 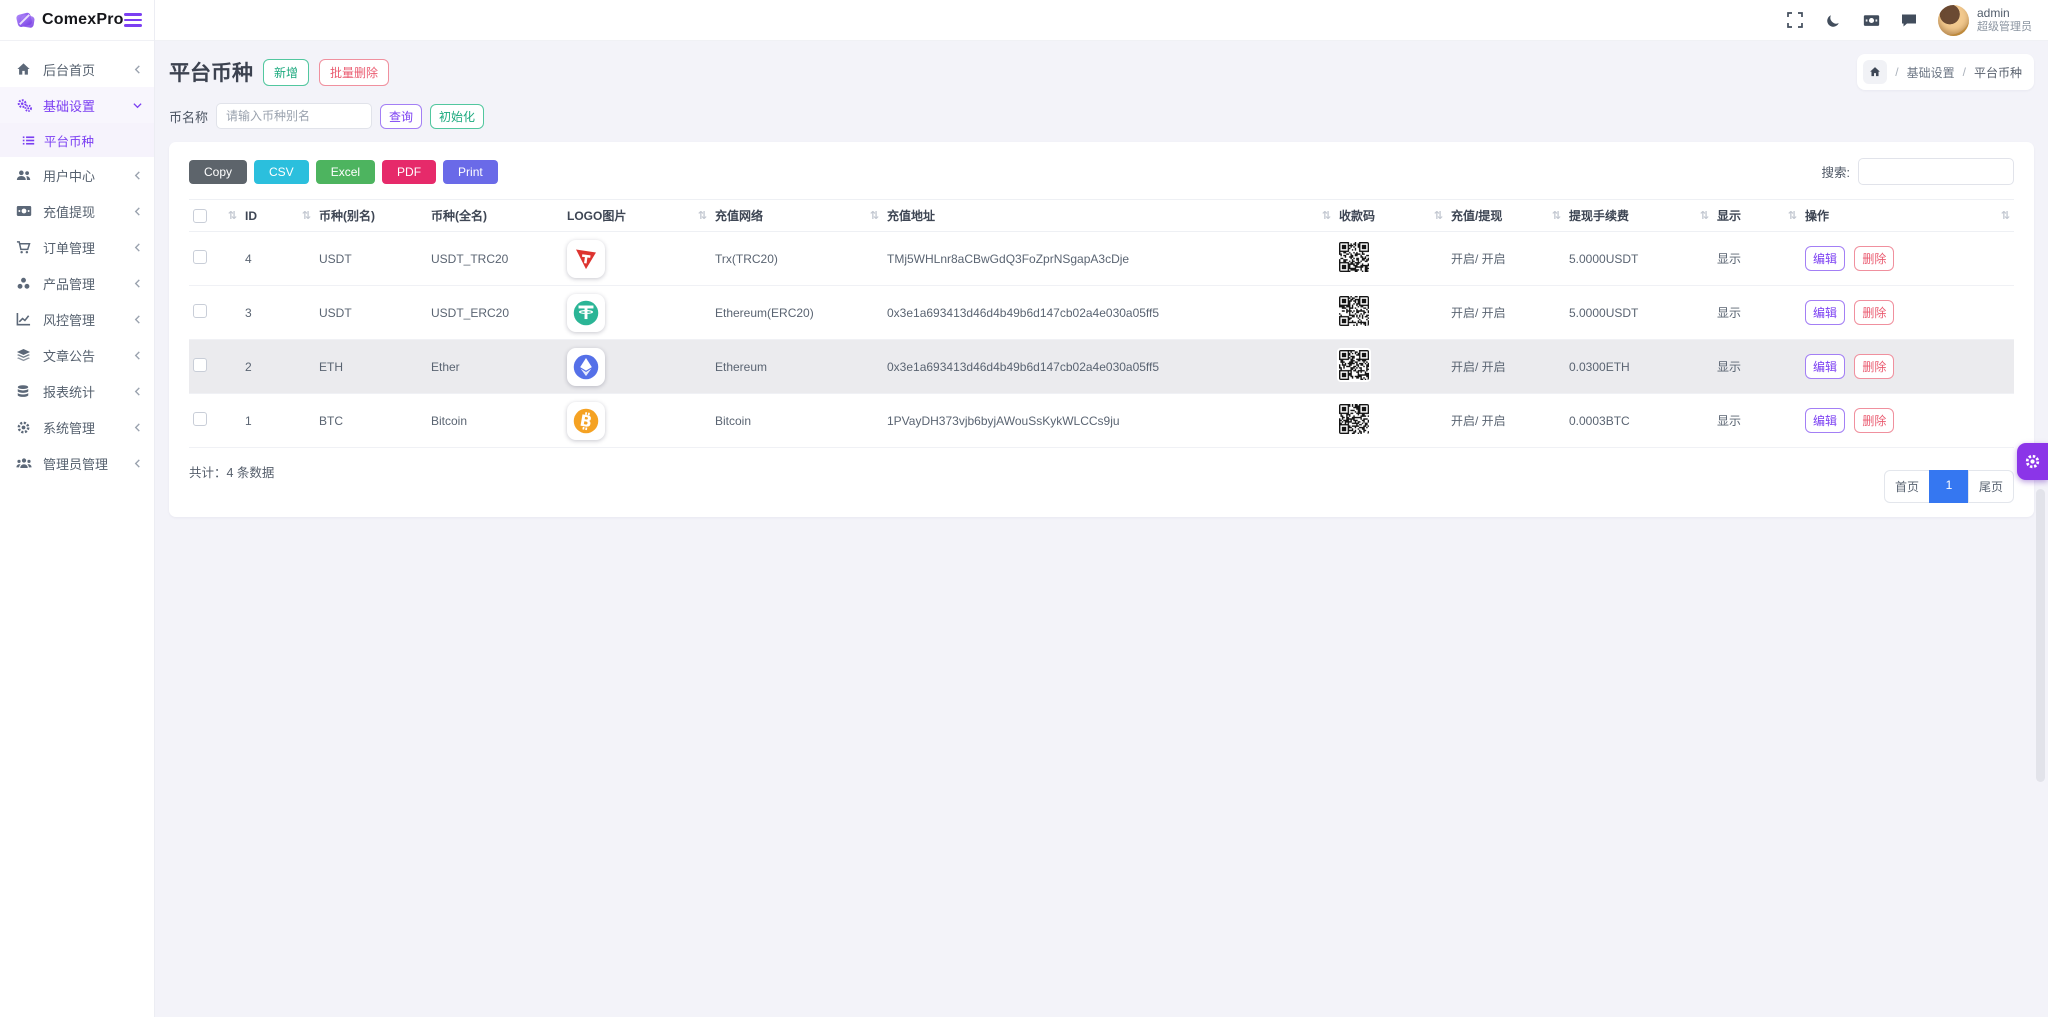 I want to click on sidebar-item-platform-coins: 平台币种, so click(x=77, y=140).